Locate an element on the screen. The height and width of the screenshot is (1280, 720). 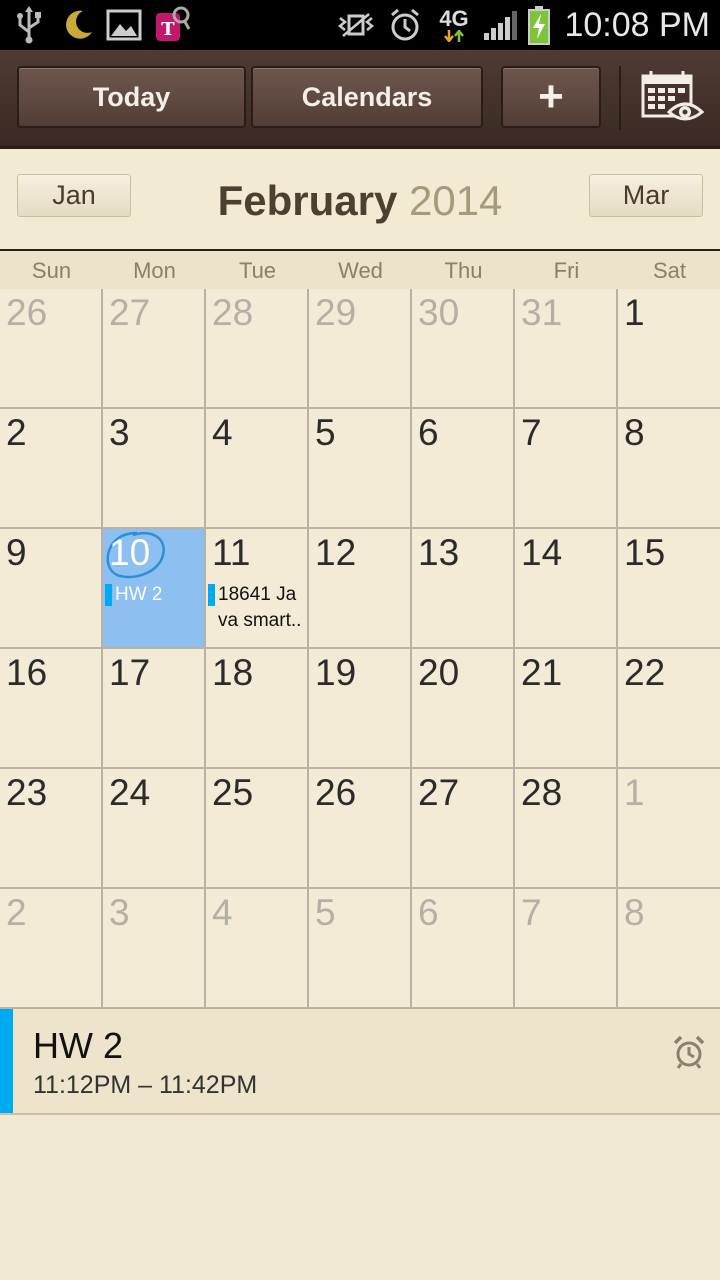
day-number: 16 is located at coordinates (27, 672).